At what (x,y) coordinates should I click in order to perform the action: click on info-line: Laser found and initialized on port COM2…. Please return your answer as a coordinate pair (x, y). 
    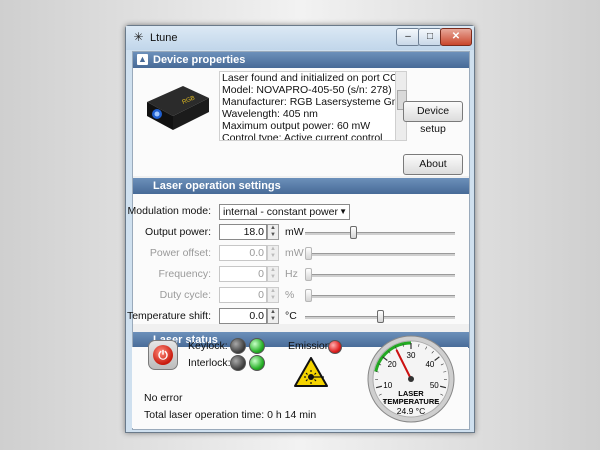
    Looking at the image, I should click on (309, 78).